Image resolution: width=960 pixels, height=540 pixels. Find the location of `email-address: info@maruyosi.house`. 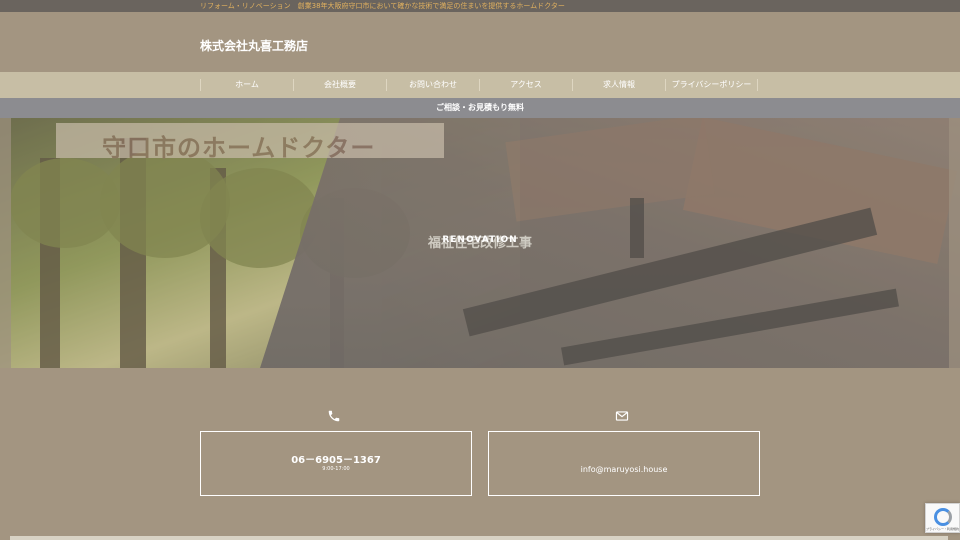

email-address: info@maruyosi.house is located at coordinates (624, 469).